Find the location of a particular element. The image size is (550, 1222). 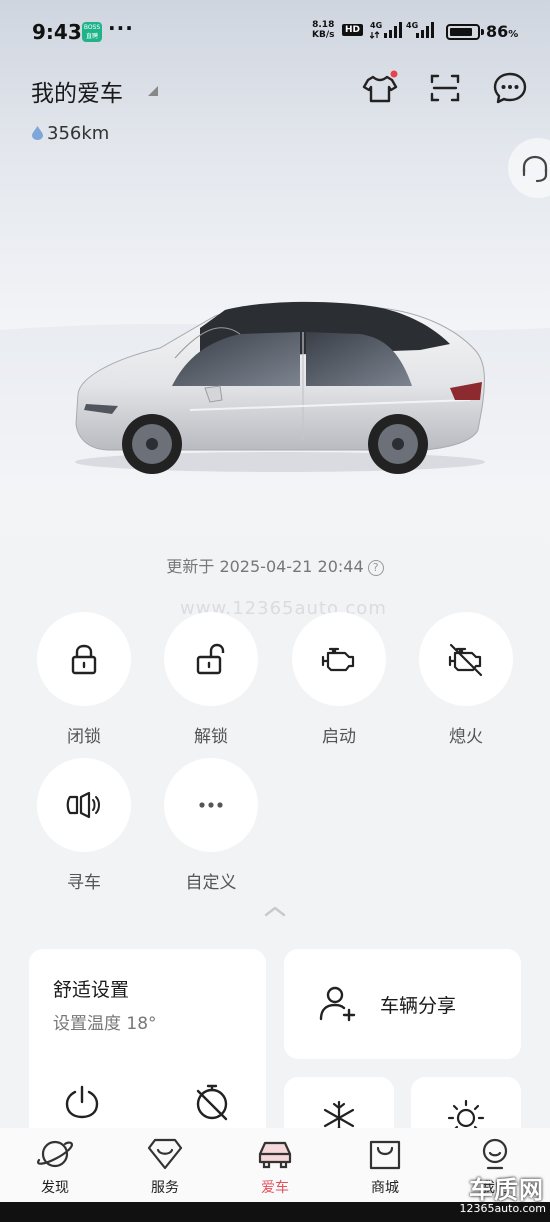

corner-watermark: 车质网 12365auto.com is located at coordinates (504, 1195).